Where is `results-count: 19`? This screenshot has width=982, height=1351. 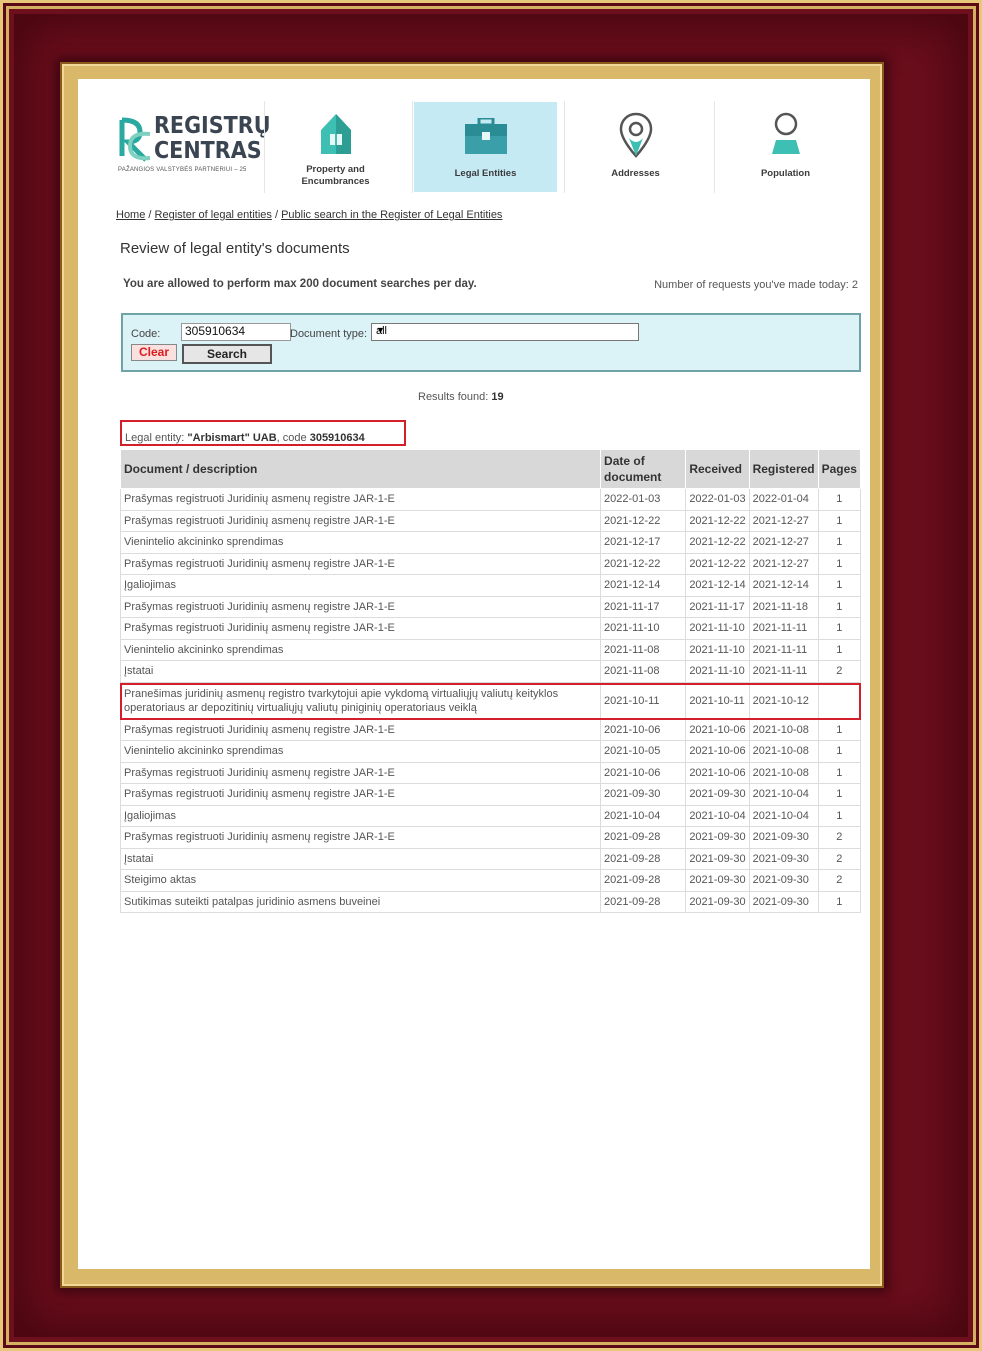
results-count: 19 is located at coordinates (497, 397).